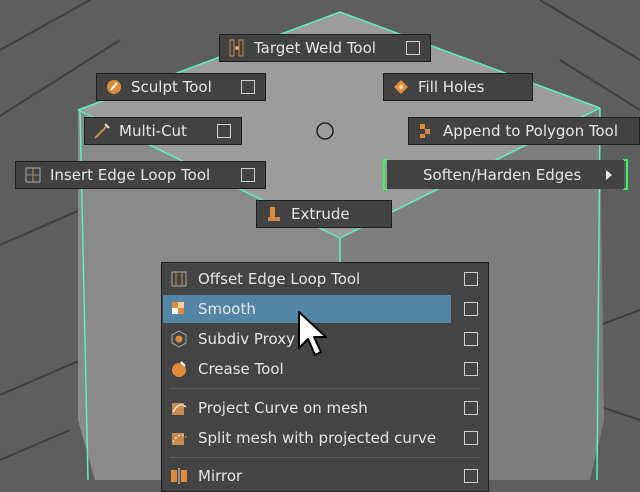 This screenshot has width=640, height=492. I want to click on submenu-arrow-icon, so click(609, 174).